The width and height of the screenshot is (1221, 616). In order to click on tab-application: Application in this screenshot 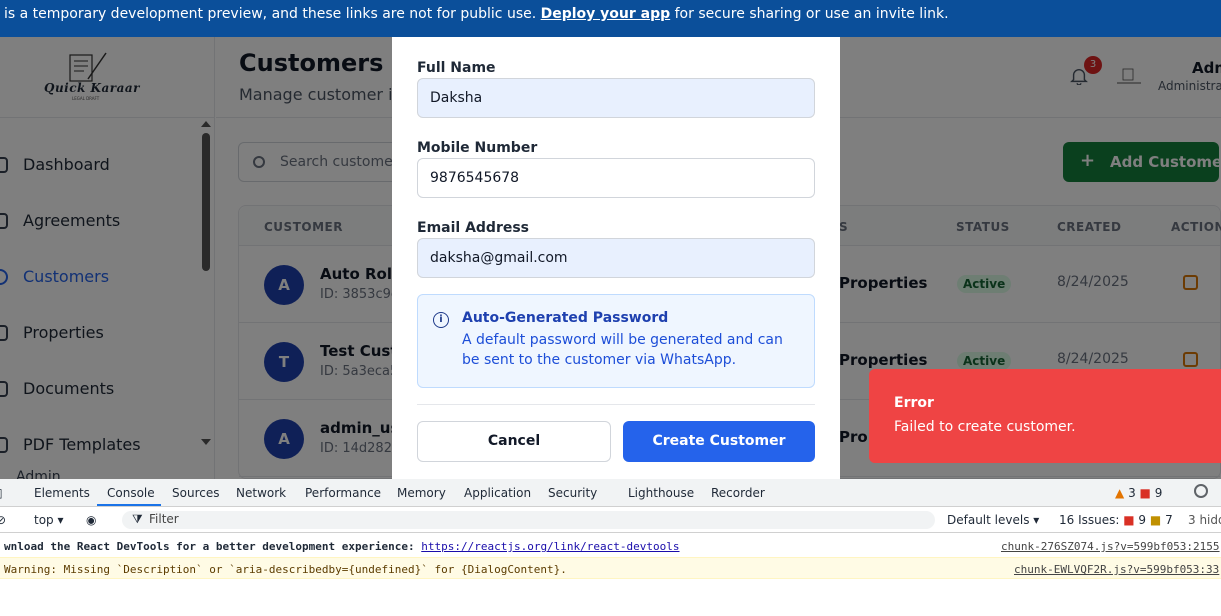, I will do `click(497, 493)`.